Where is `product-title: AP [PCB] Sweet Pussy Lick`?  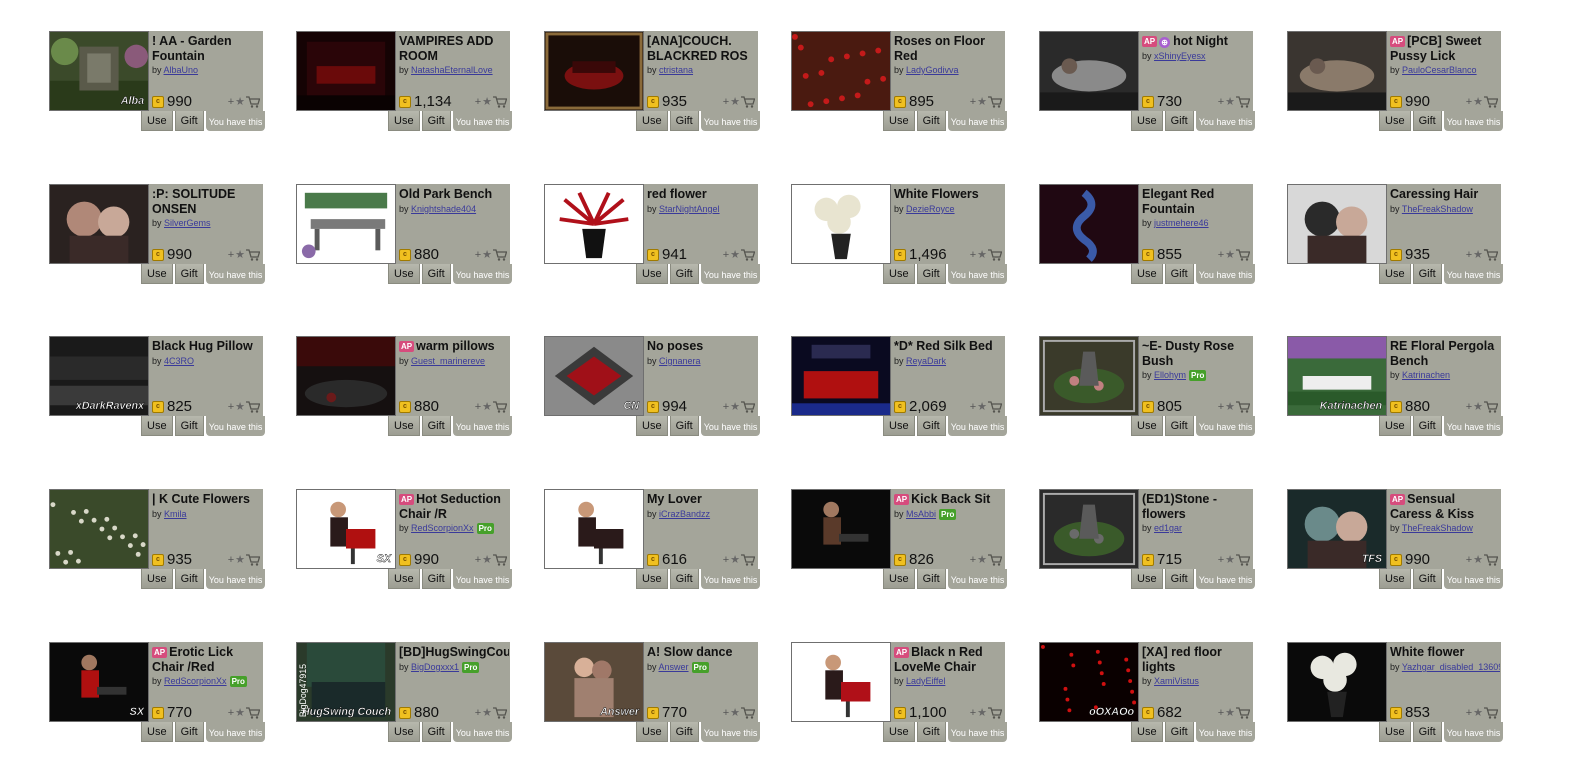
product-title: AP [PCB] Sweet Pussy Lick is located at coordinates (1445, 48).